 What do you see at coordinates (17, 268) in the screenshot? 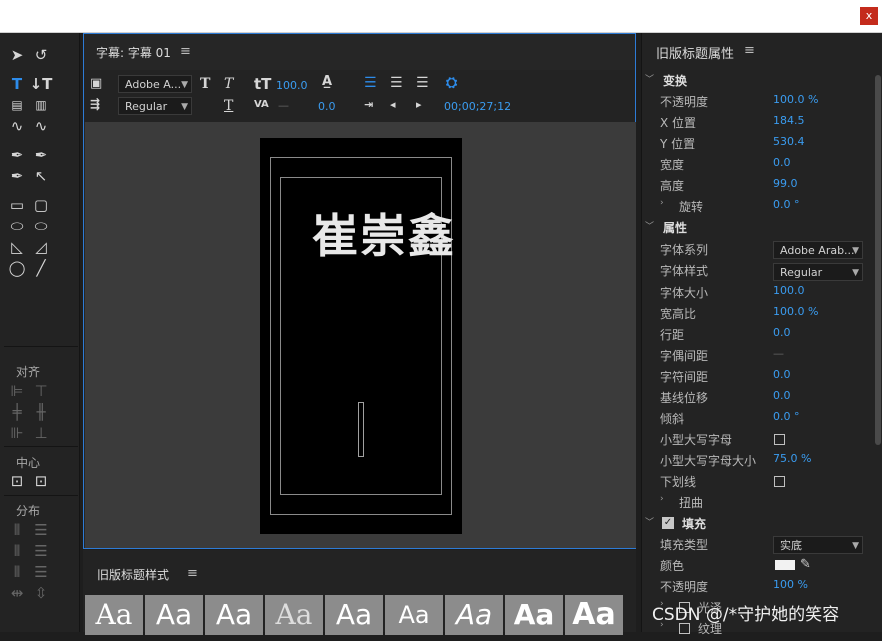
I see `ellipse-tool-icon: ◯` at bounding box center [17, 268].